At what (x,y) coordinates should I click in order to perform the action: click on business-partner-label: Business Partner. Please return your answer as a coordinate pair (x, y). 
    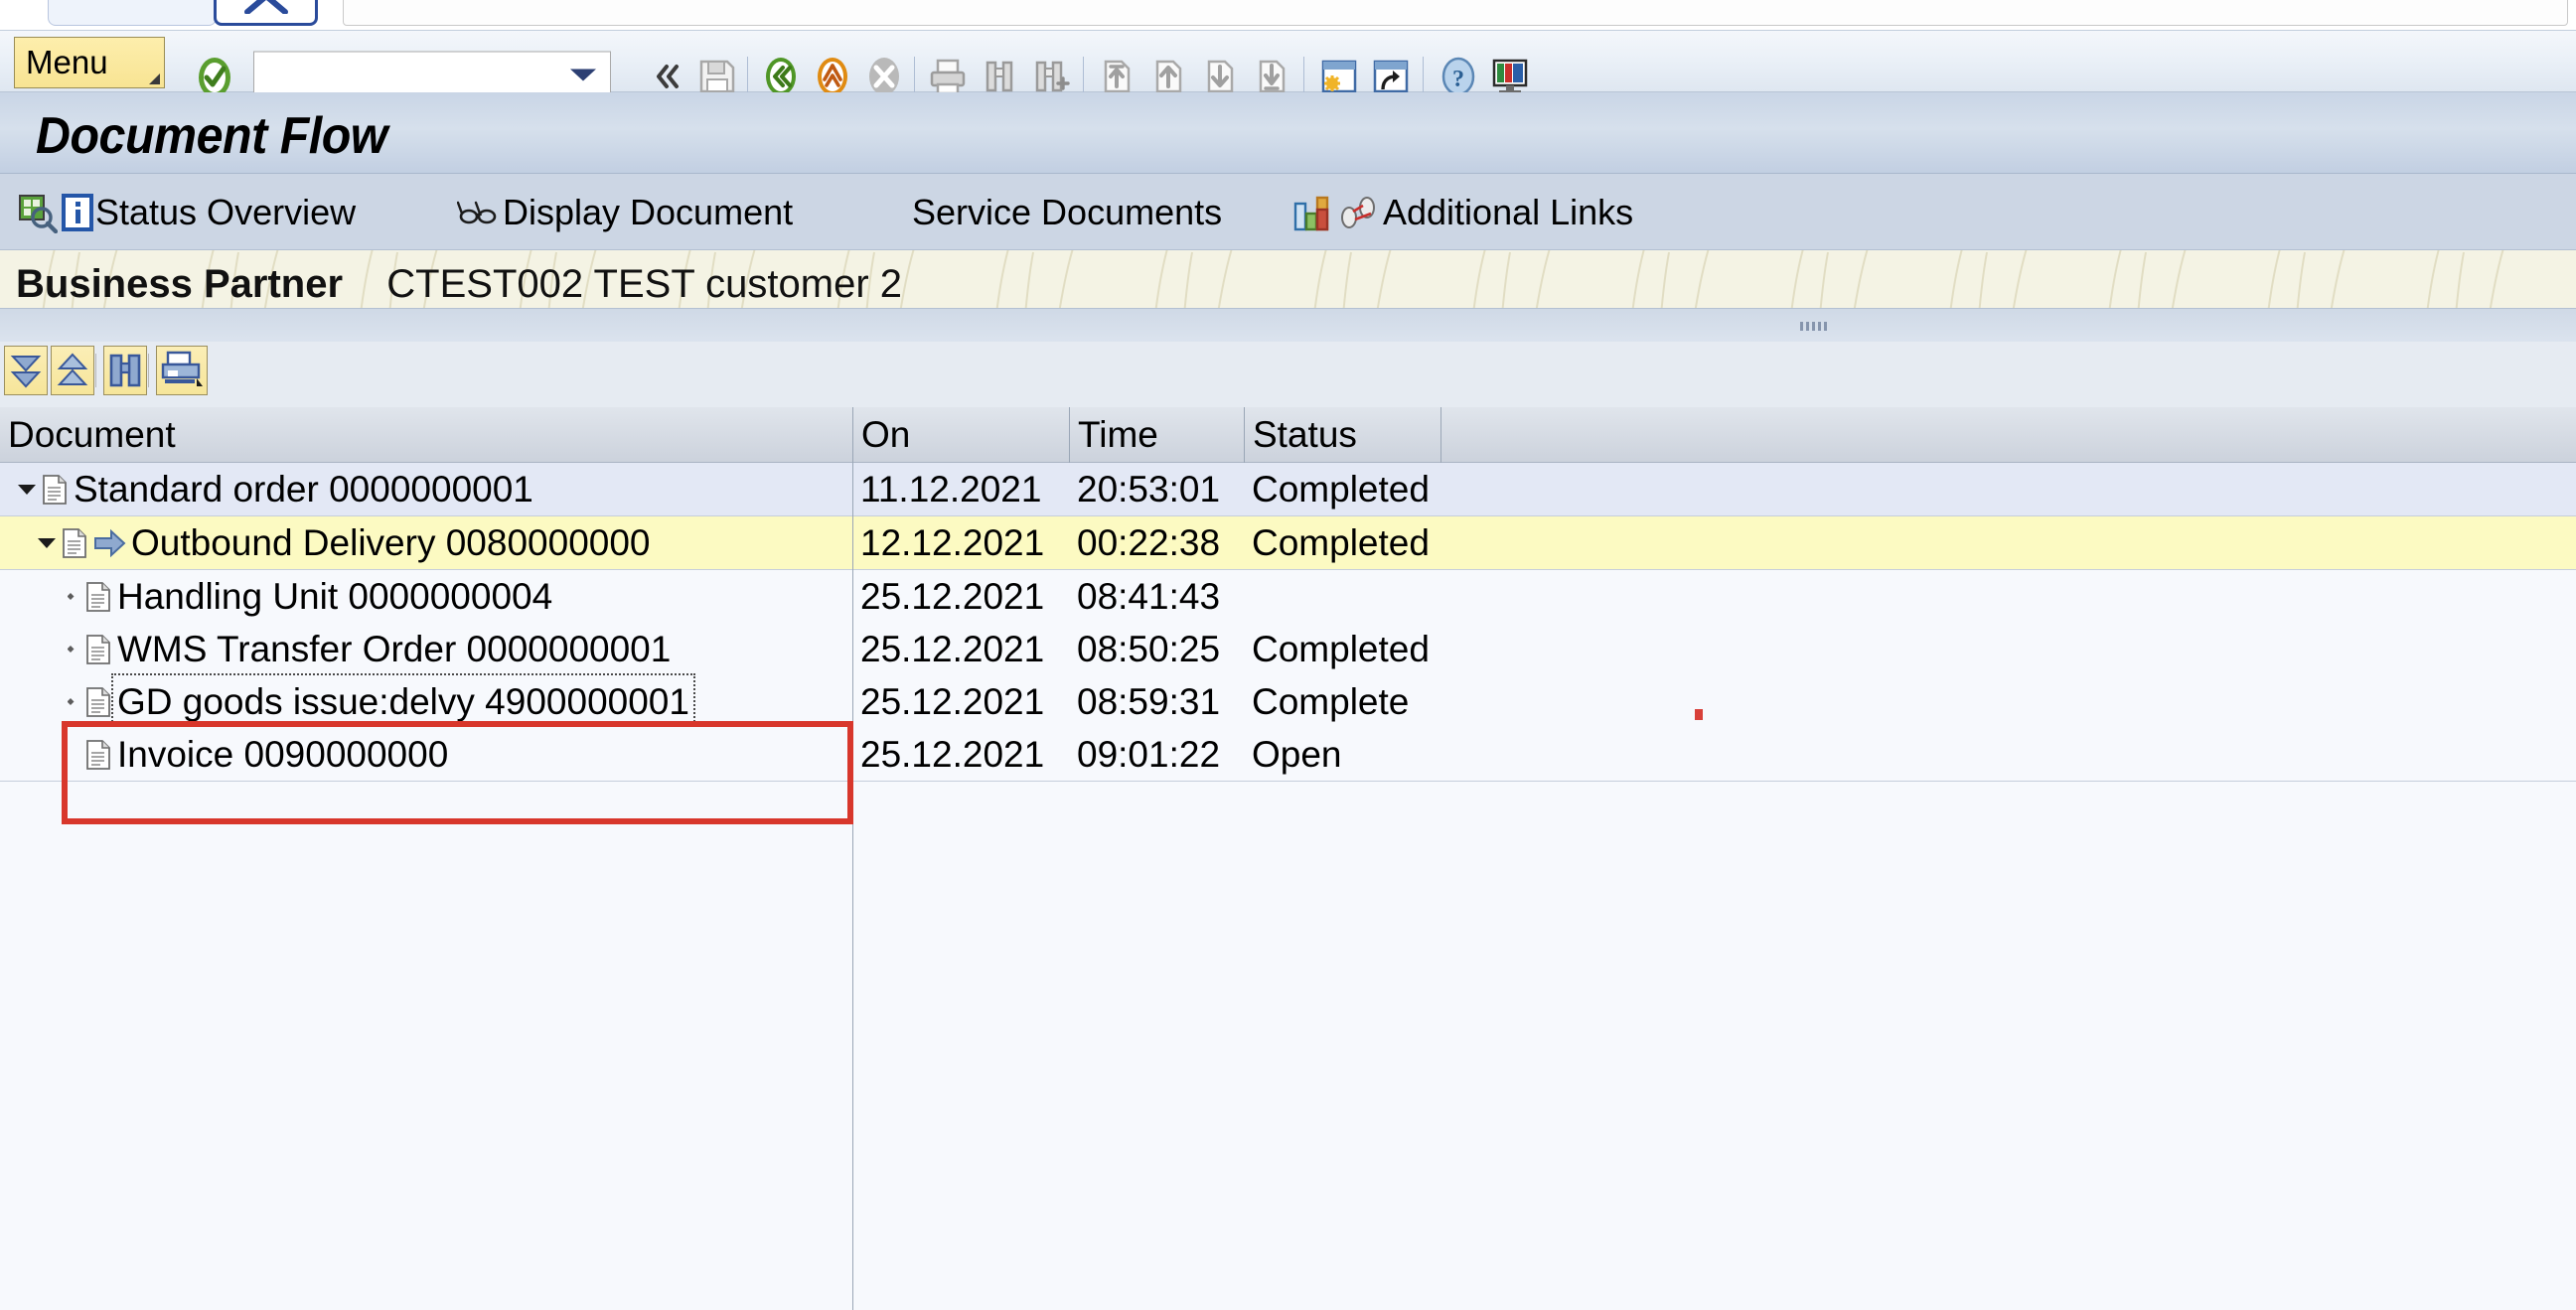
    Looking at the image, I should click on (180, 284).